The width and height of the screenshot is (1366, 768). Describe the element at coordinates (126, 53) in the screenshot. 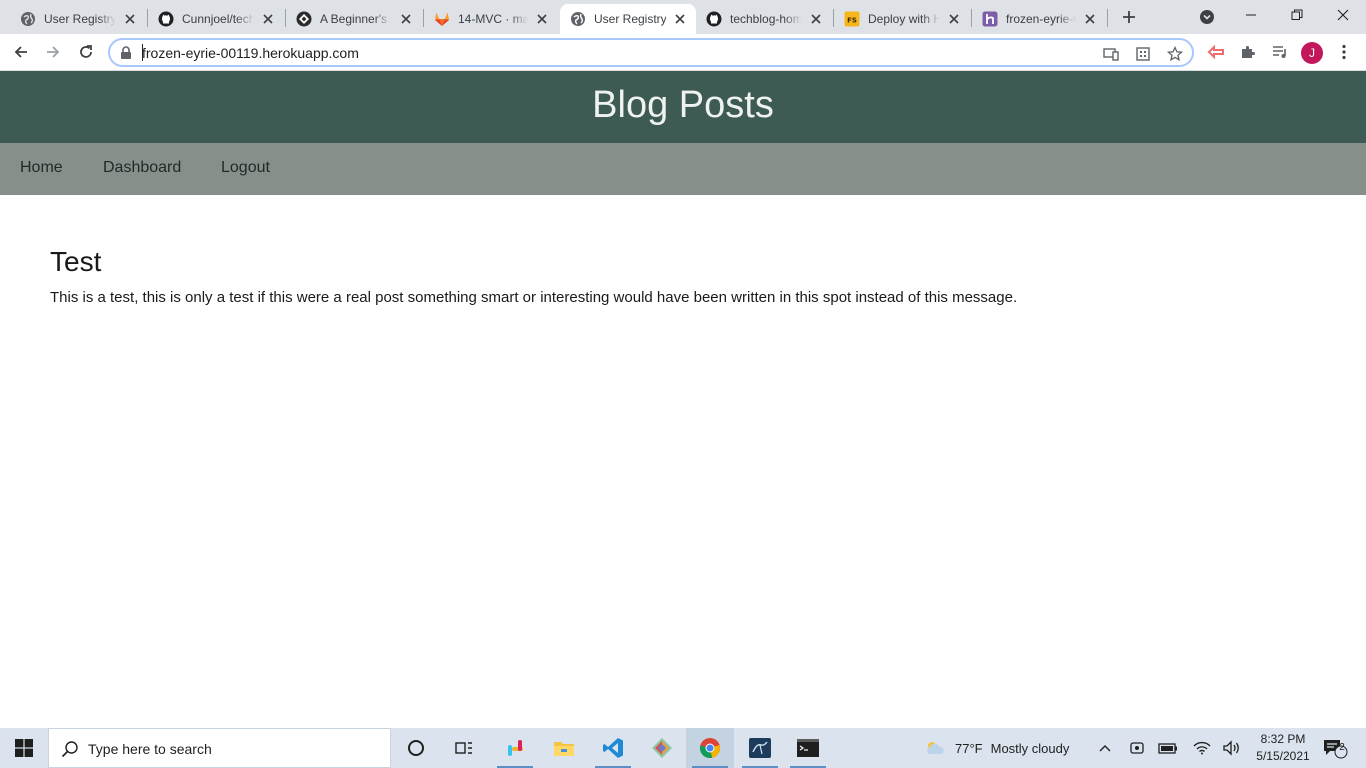

I see `lock-icon` at that location.